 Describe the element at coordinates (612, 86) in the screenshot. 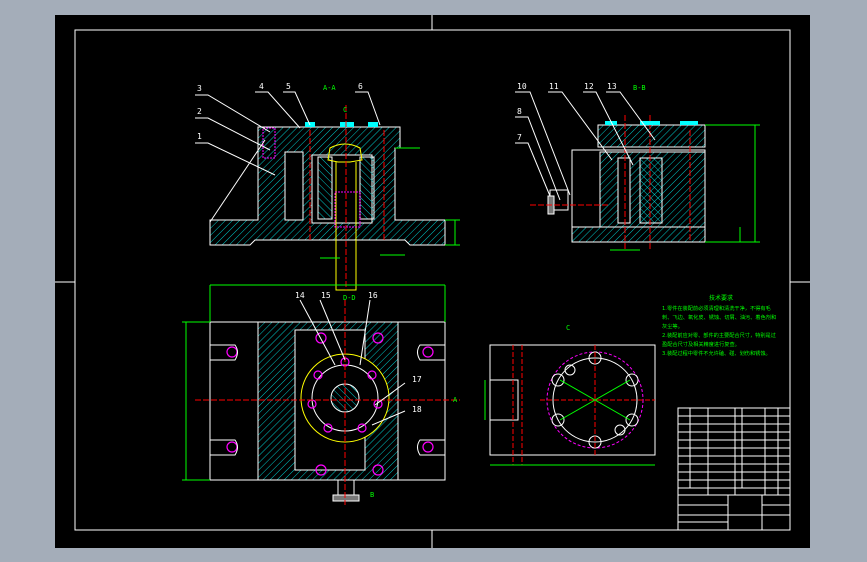

I see `part-label-13: 13` at that location.